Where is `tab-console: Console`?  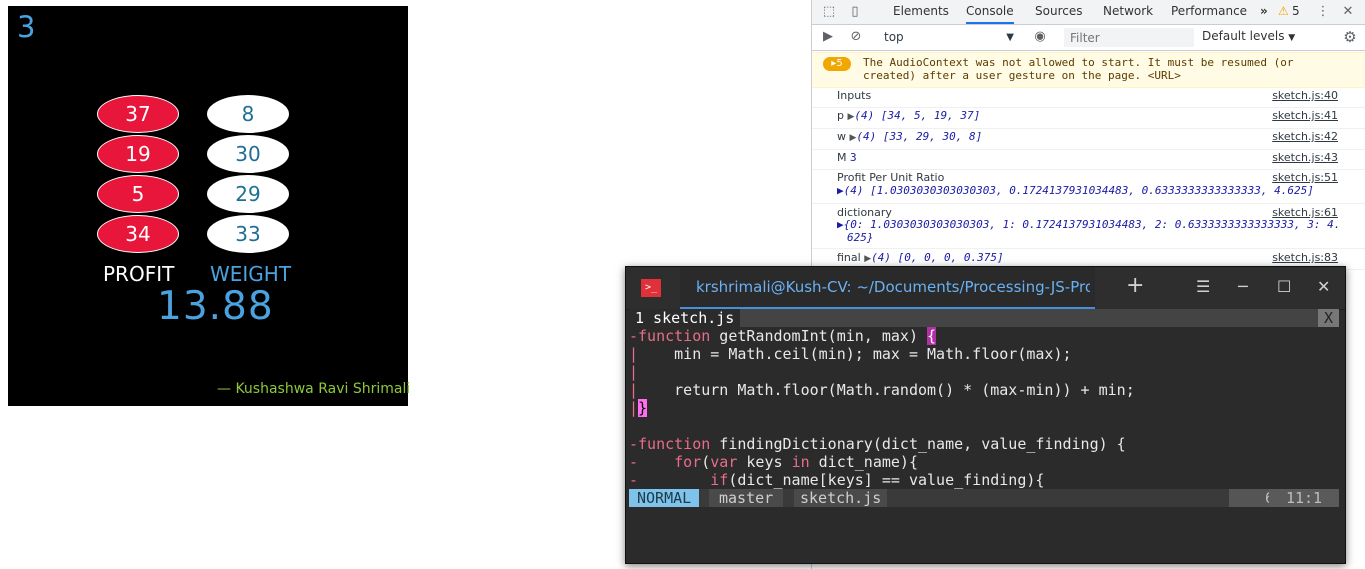
tab-console: Console is located at coordinates (990, 12).